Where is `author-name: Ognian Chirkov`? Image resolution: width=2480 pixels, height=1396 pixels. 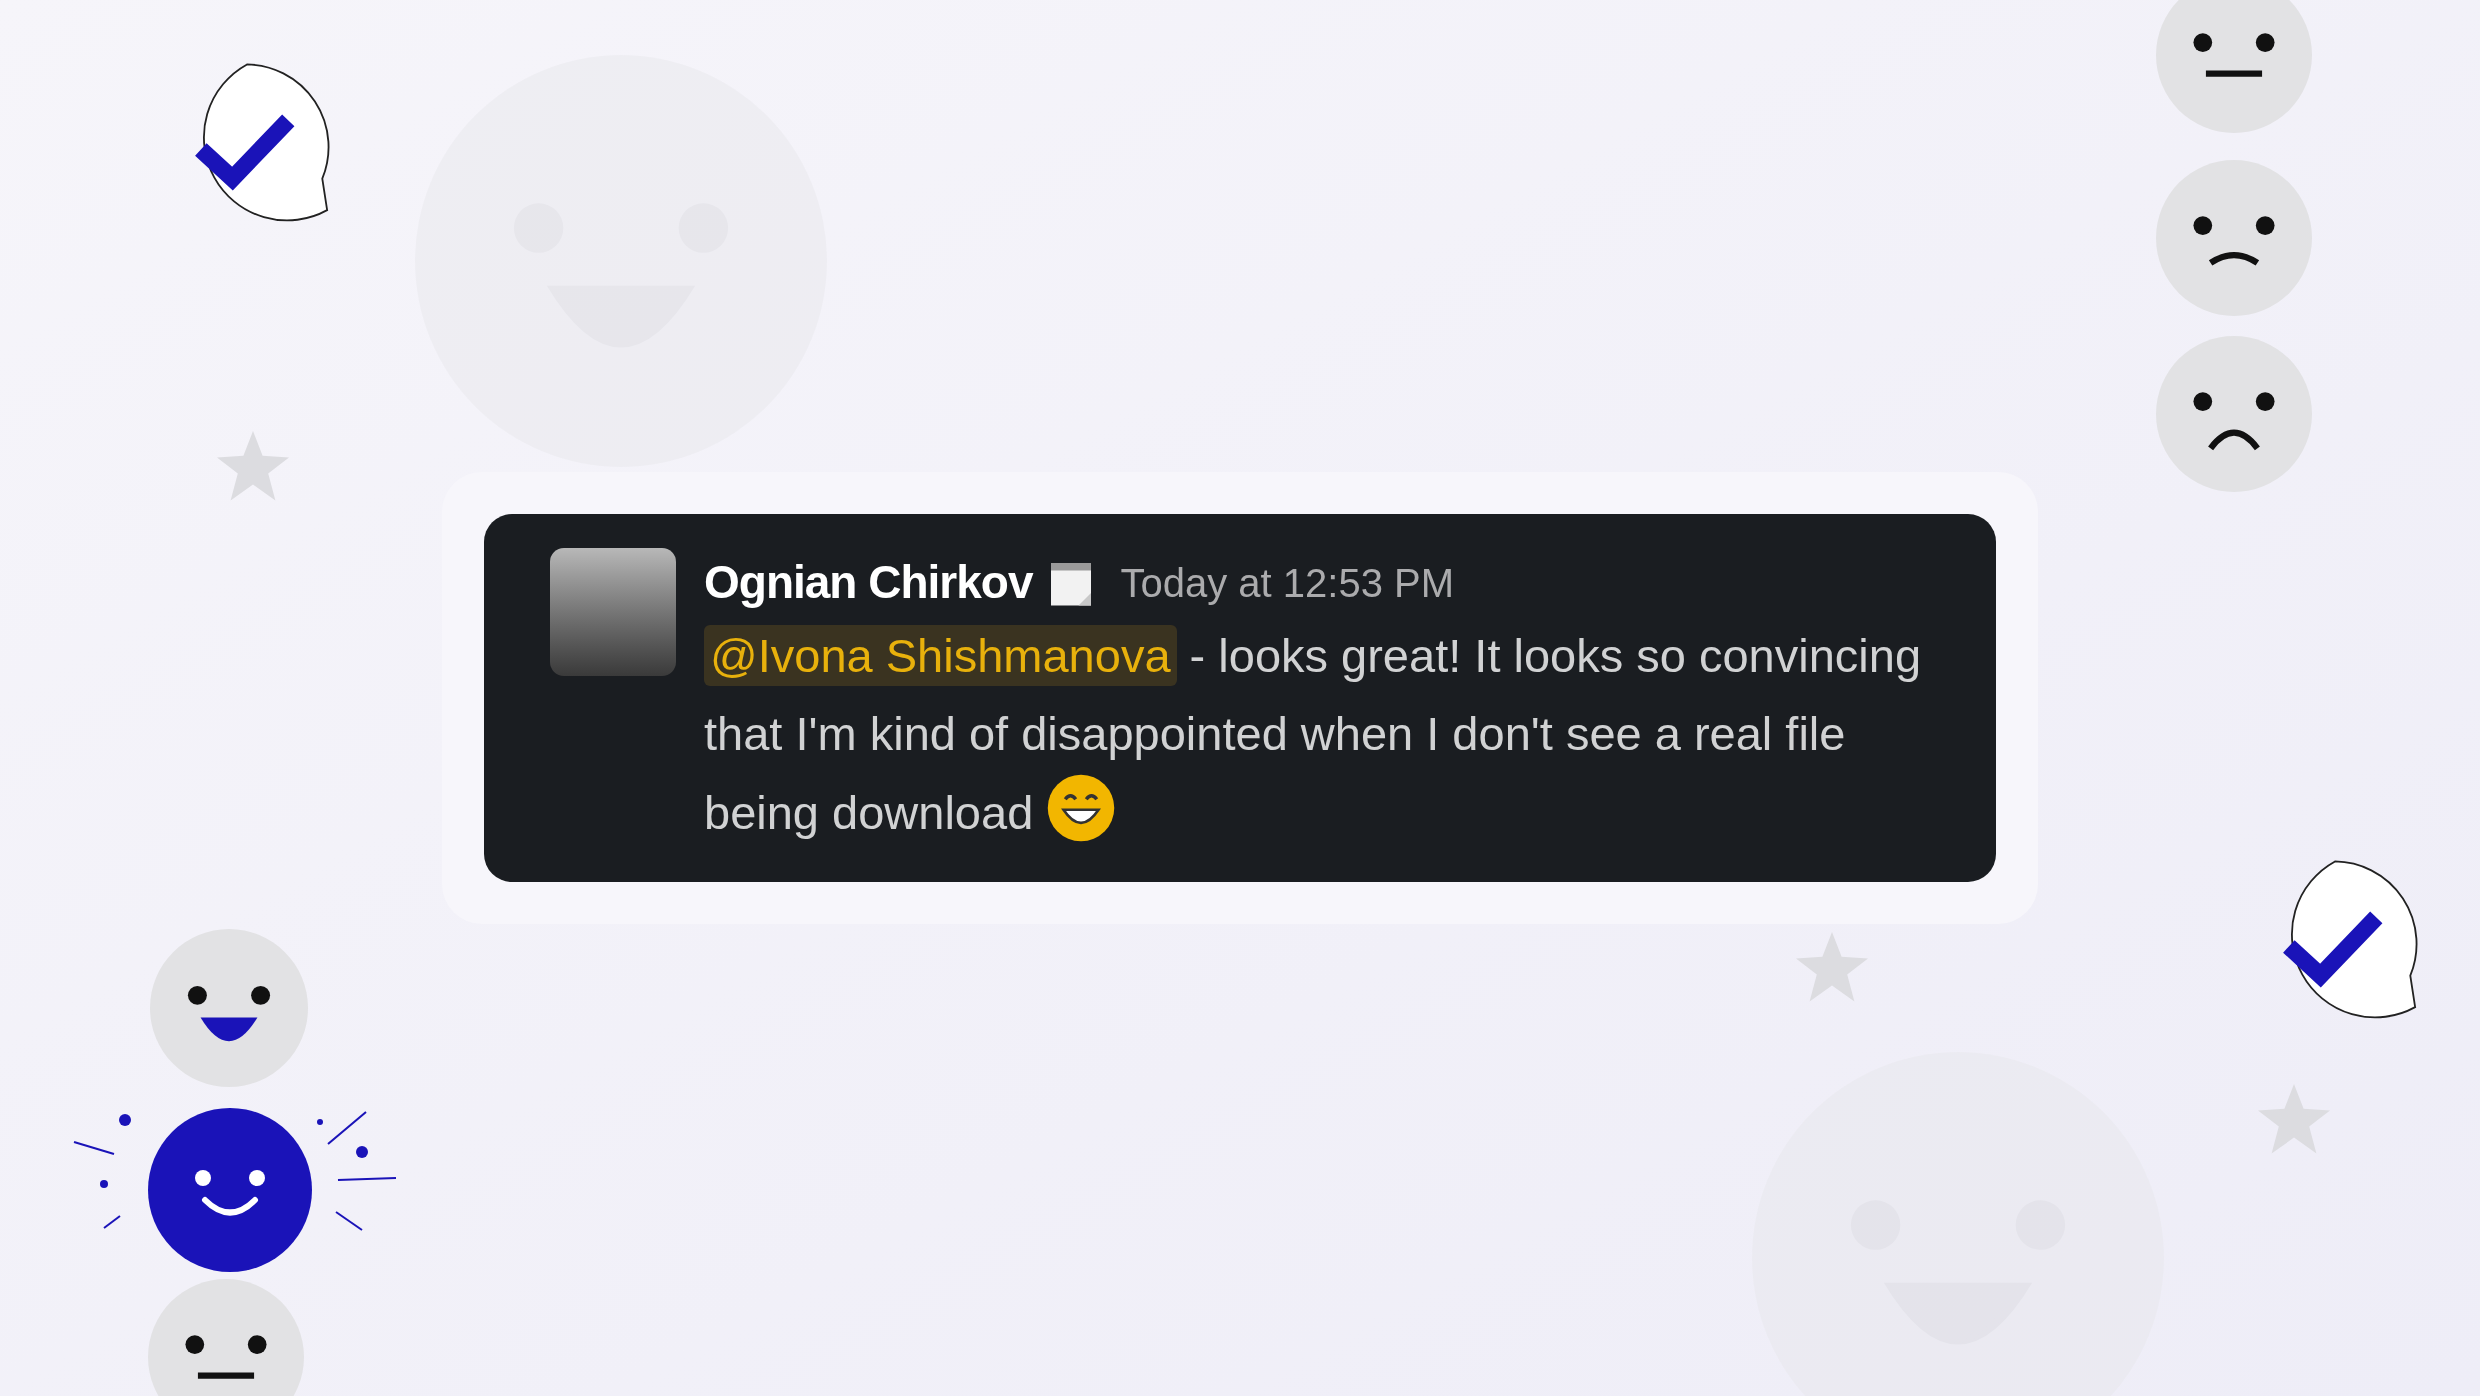 author-name: Ognian Chirkov is located at coordinates (868, 582).